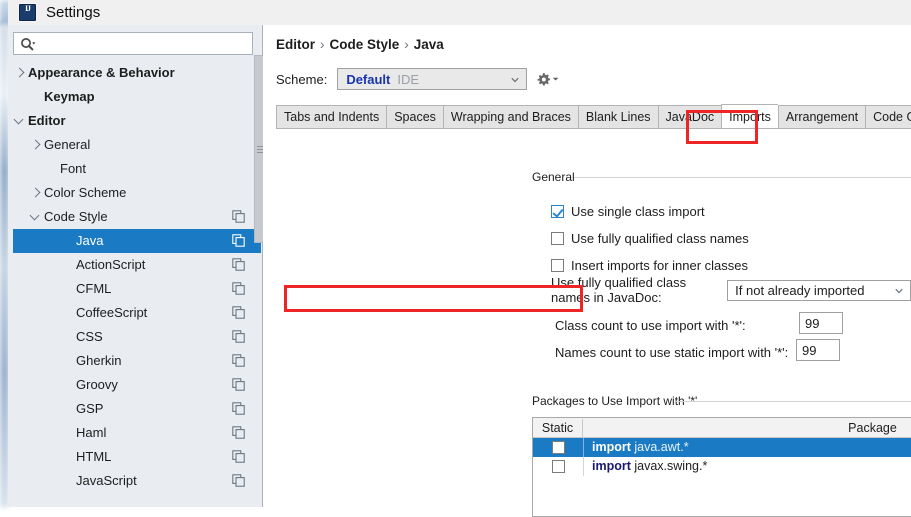  Describe the element at coordinates (73, 168) in the screenshot. I see `sidebar-item-label: Font` at that location.